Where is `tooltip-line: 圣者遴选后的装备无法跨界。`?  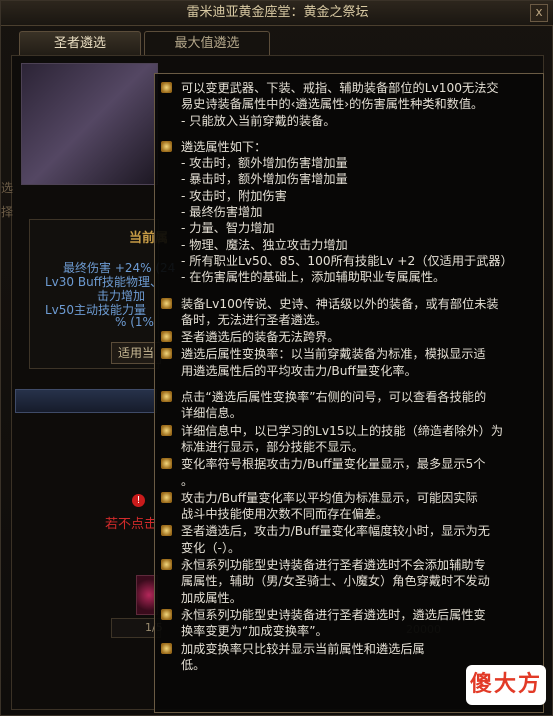
tooltip-line: 圣者遴选后的装备无法跨界。 is located at coordinates (260, 337).